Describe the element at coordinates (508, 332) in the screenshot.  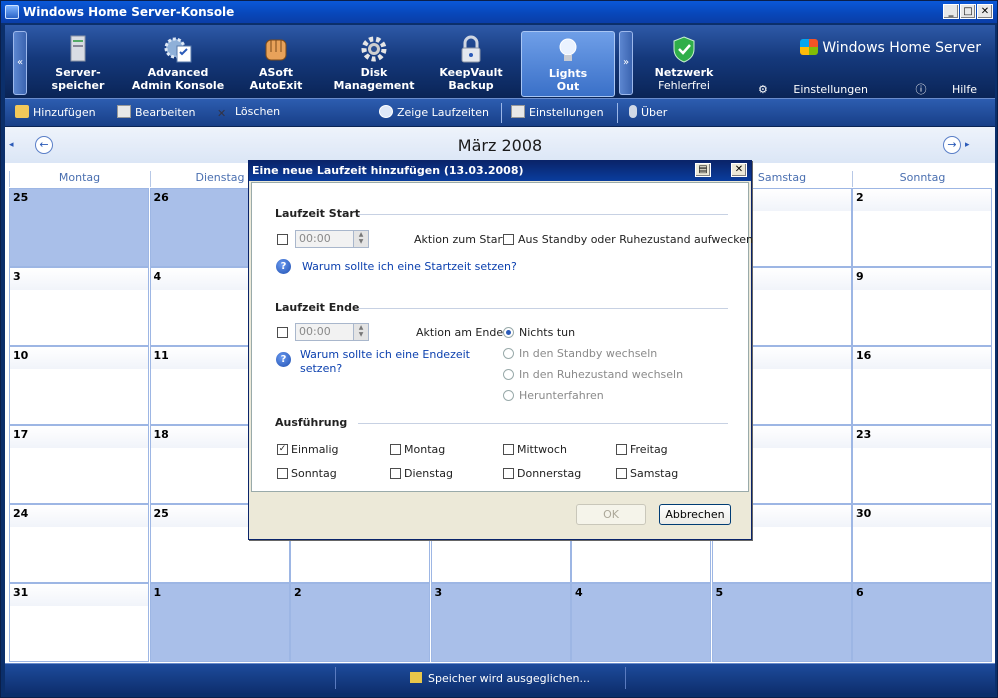
I see `radio-nothing` at that location.